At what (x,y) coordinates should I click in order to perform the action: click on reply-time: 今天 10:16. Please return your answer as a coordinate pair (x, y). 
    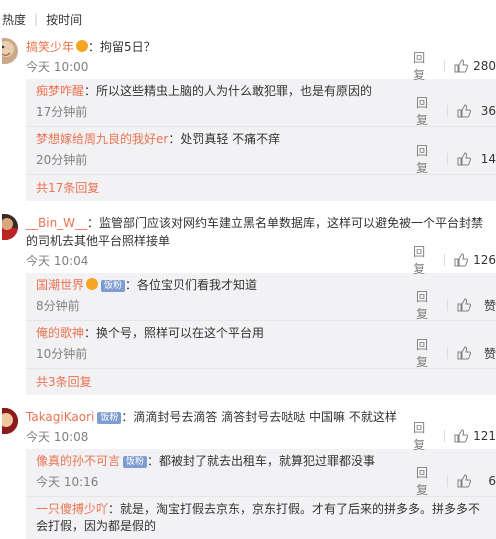
    Looking at the image, I should click on (67, 481).